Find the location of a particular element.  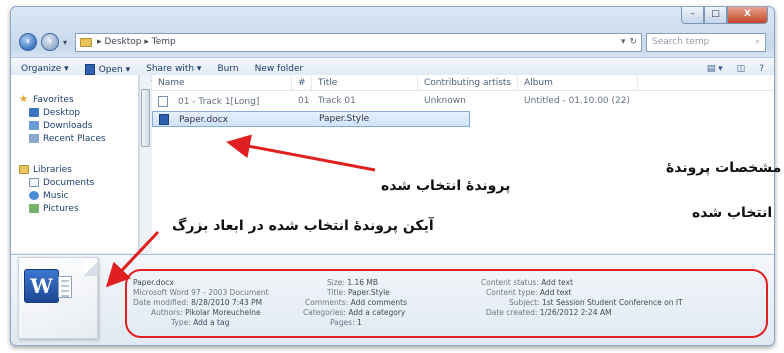

search-icon: ⌕ is located at coordinates (757, 42).